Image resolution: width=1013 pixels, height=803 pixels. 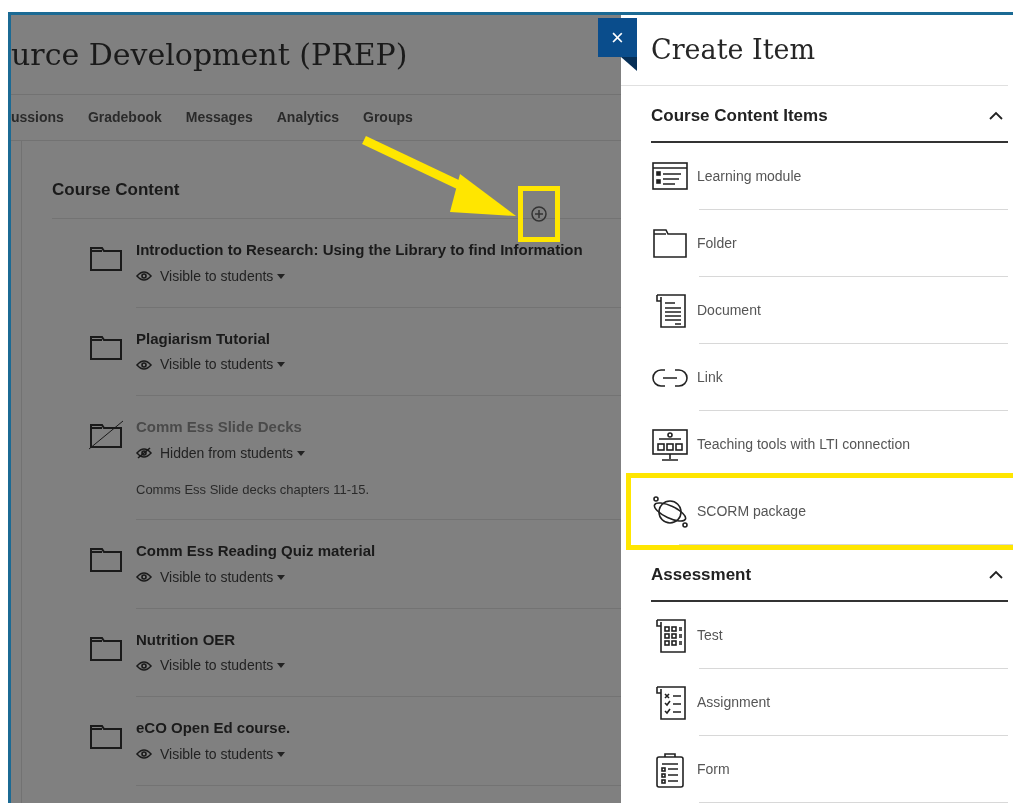 I want to click on course-title: urce Development (PREP), so click(x=209, y=55).